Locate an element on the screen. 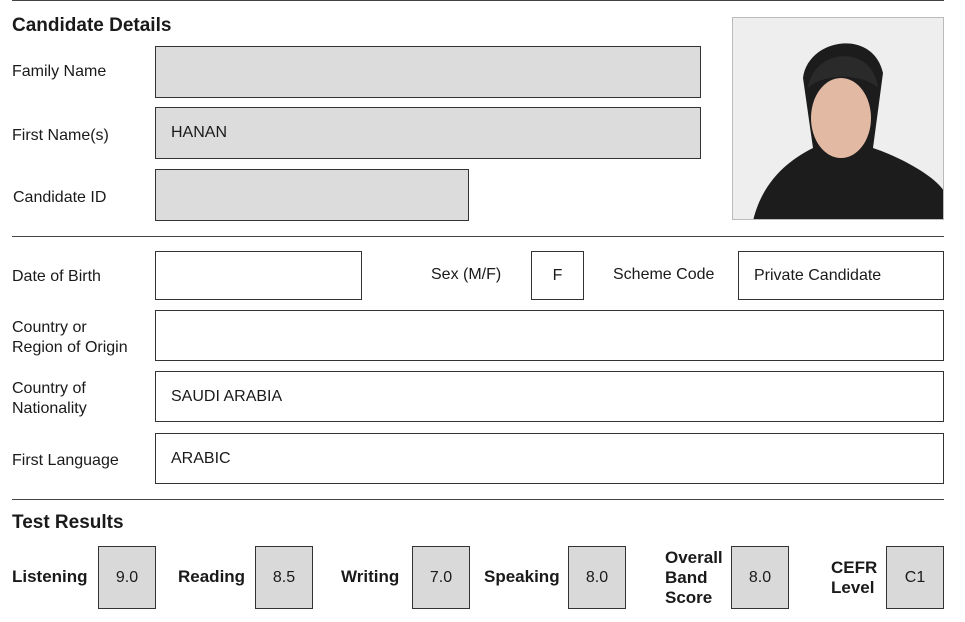 This screenshot has width=965, height=622. family-name-field is located at coordinates (428, 72).